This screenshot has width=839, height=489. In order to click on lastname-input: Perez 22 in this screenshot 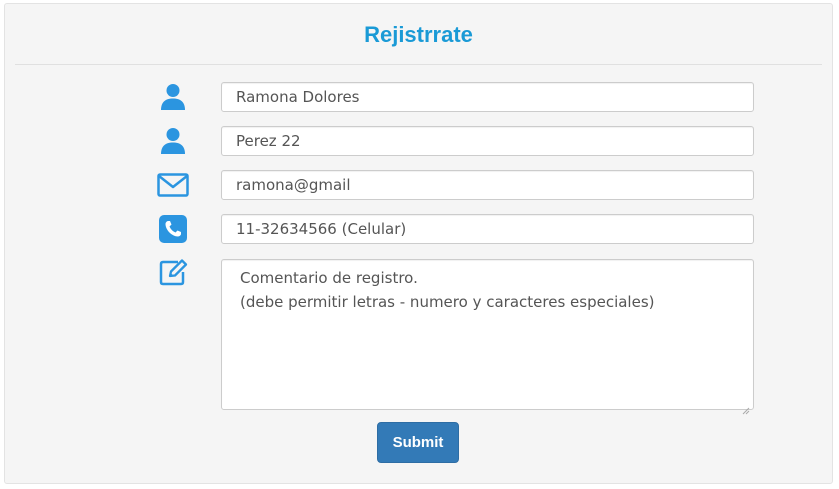, I will do `click(487, 141)`.